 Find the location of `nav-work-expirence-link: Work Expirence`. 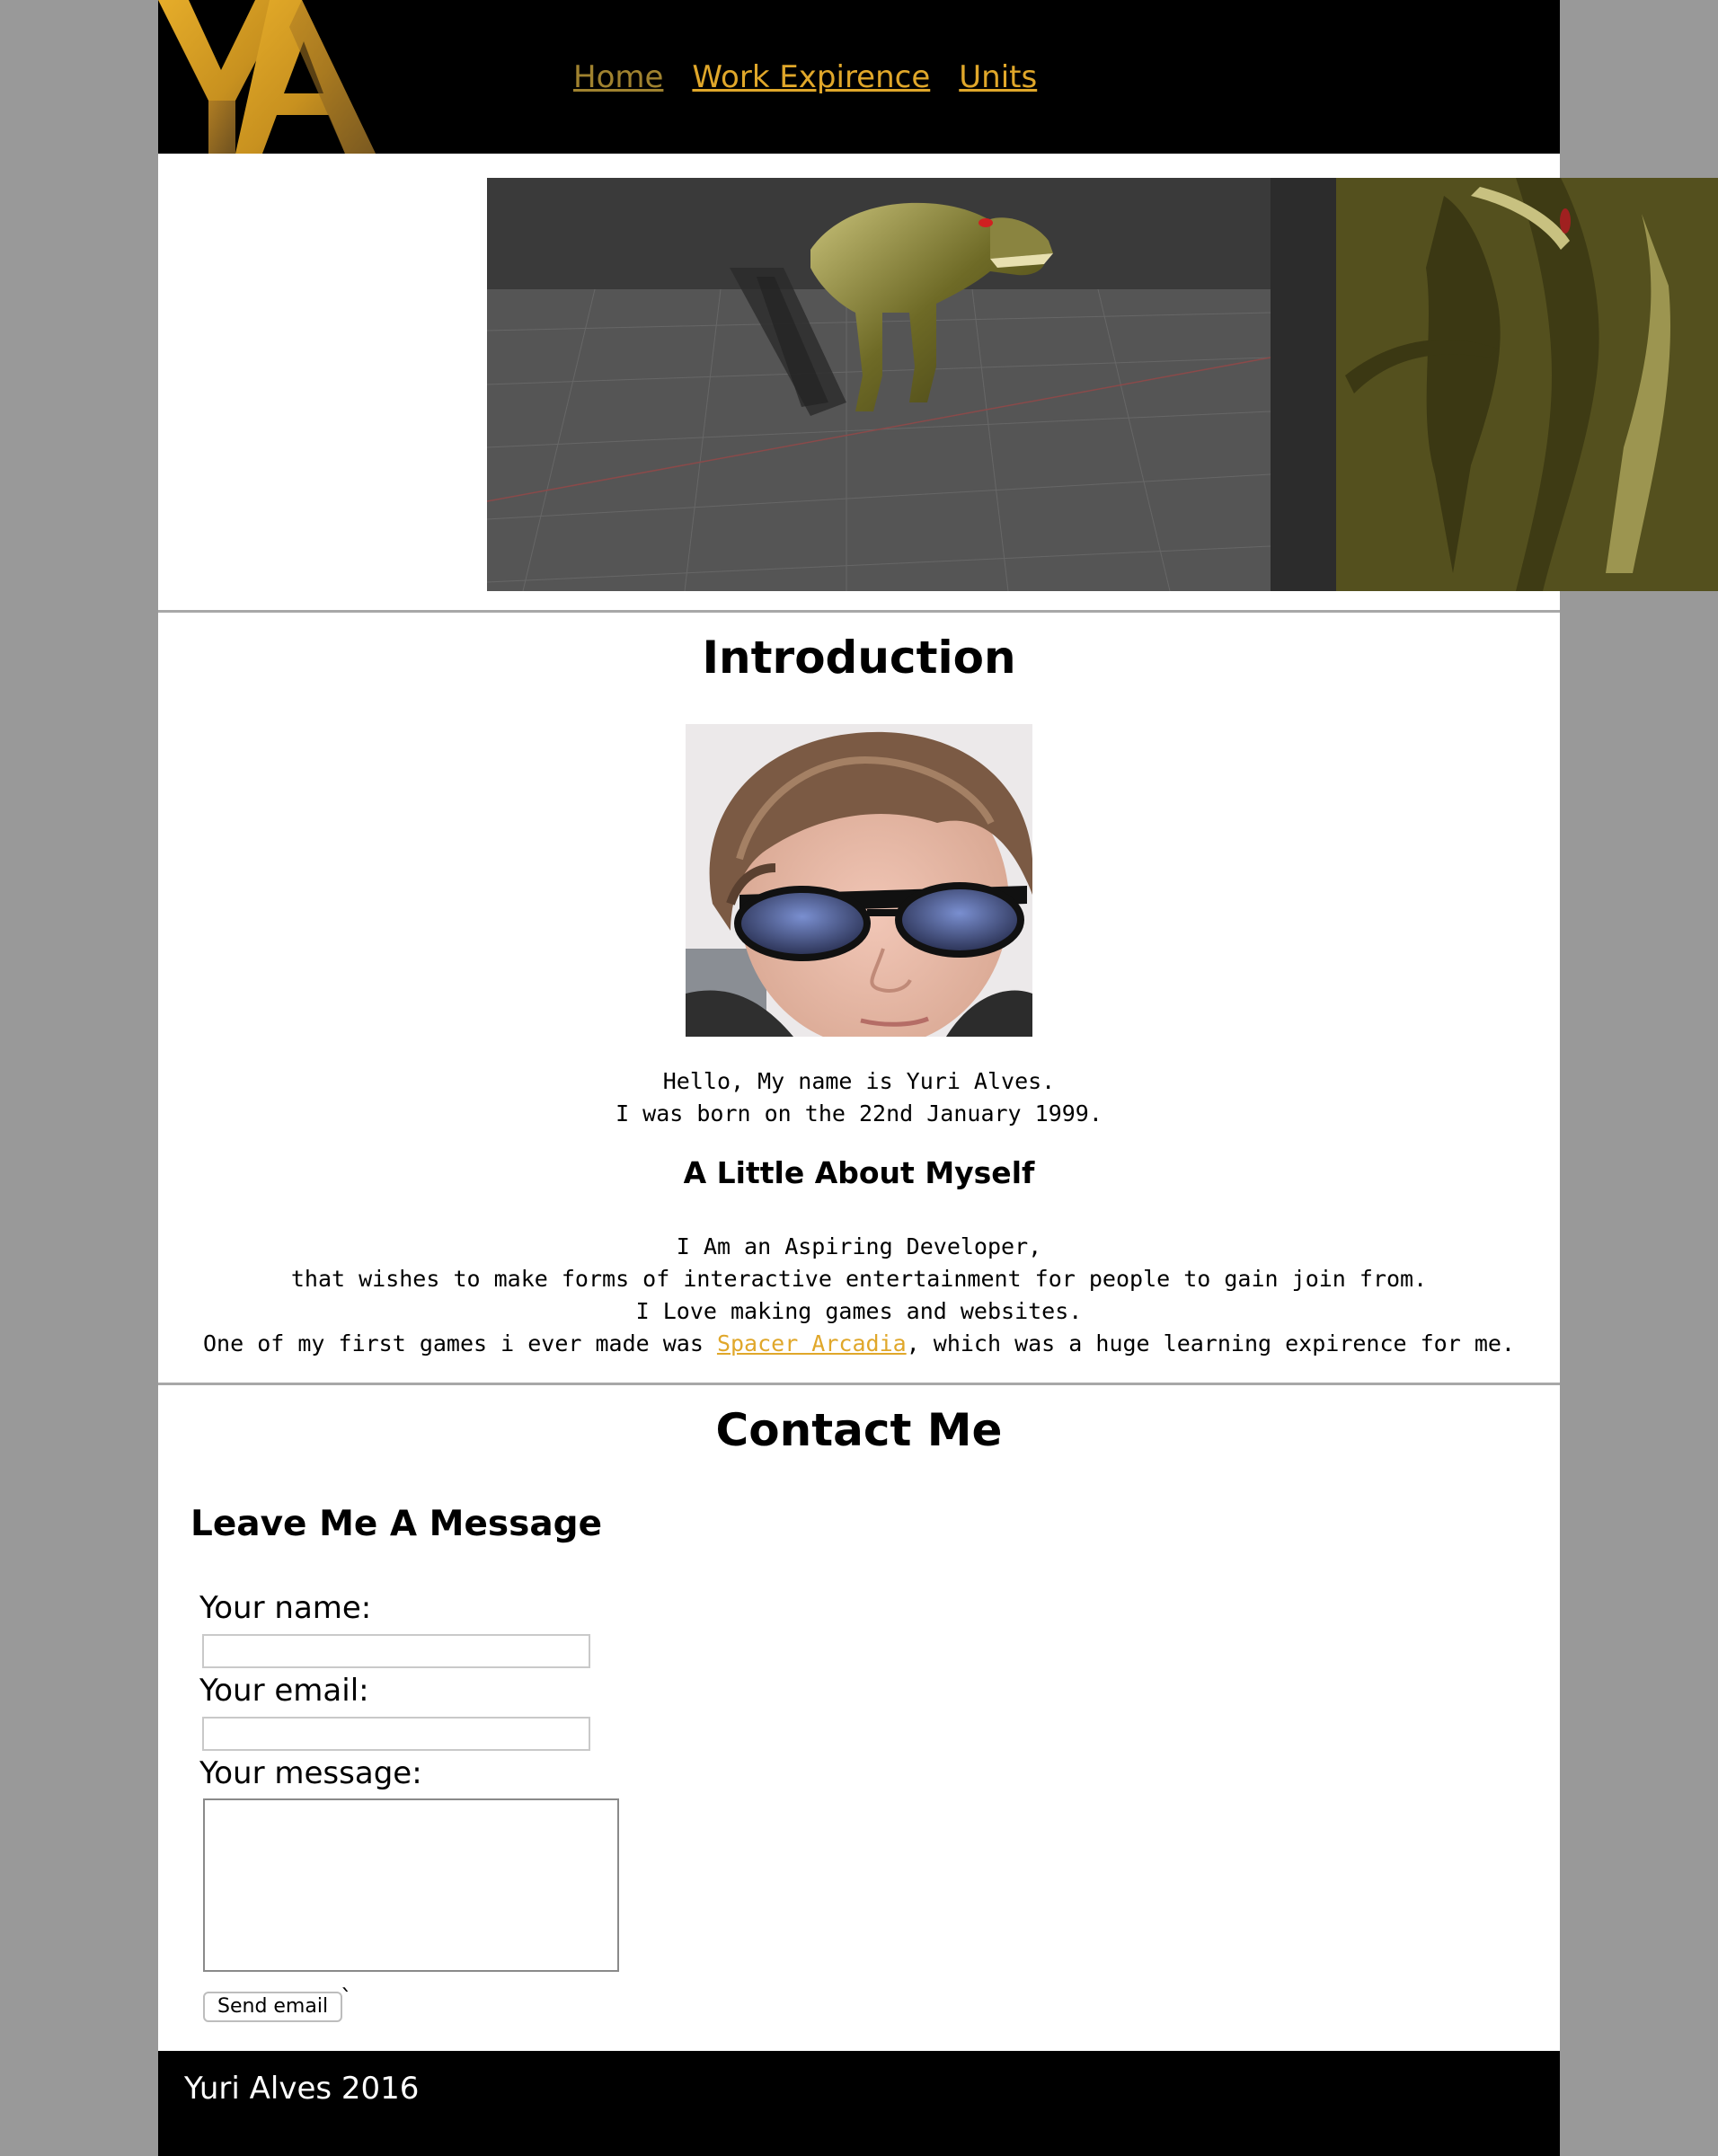

nav-work-expirence-link: Work Expirence is located at coordinates (811, 77).